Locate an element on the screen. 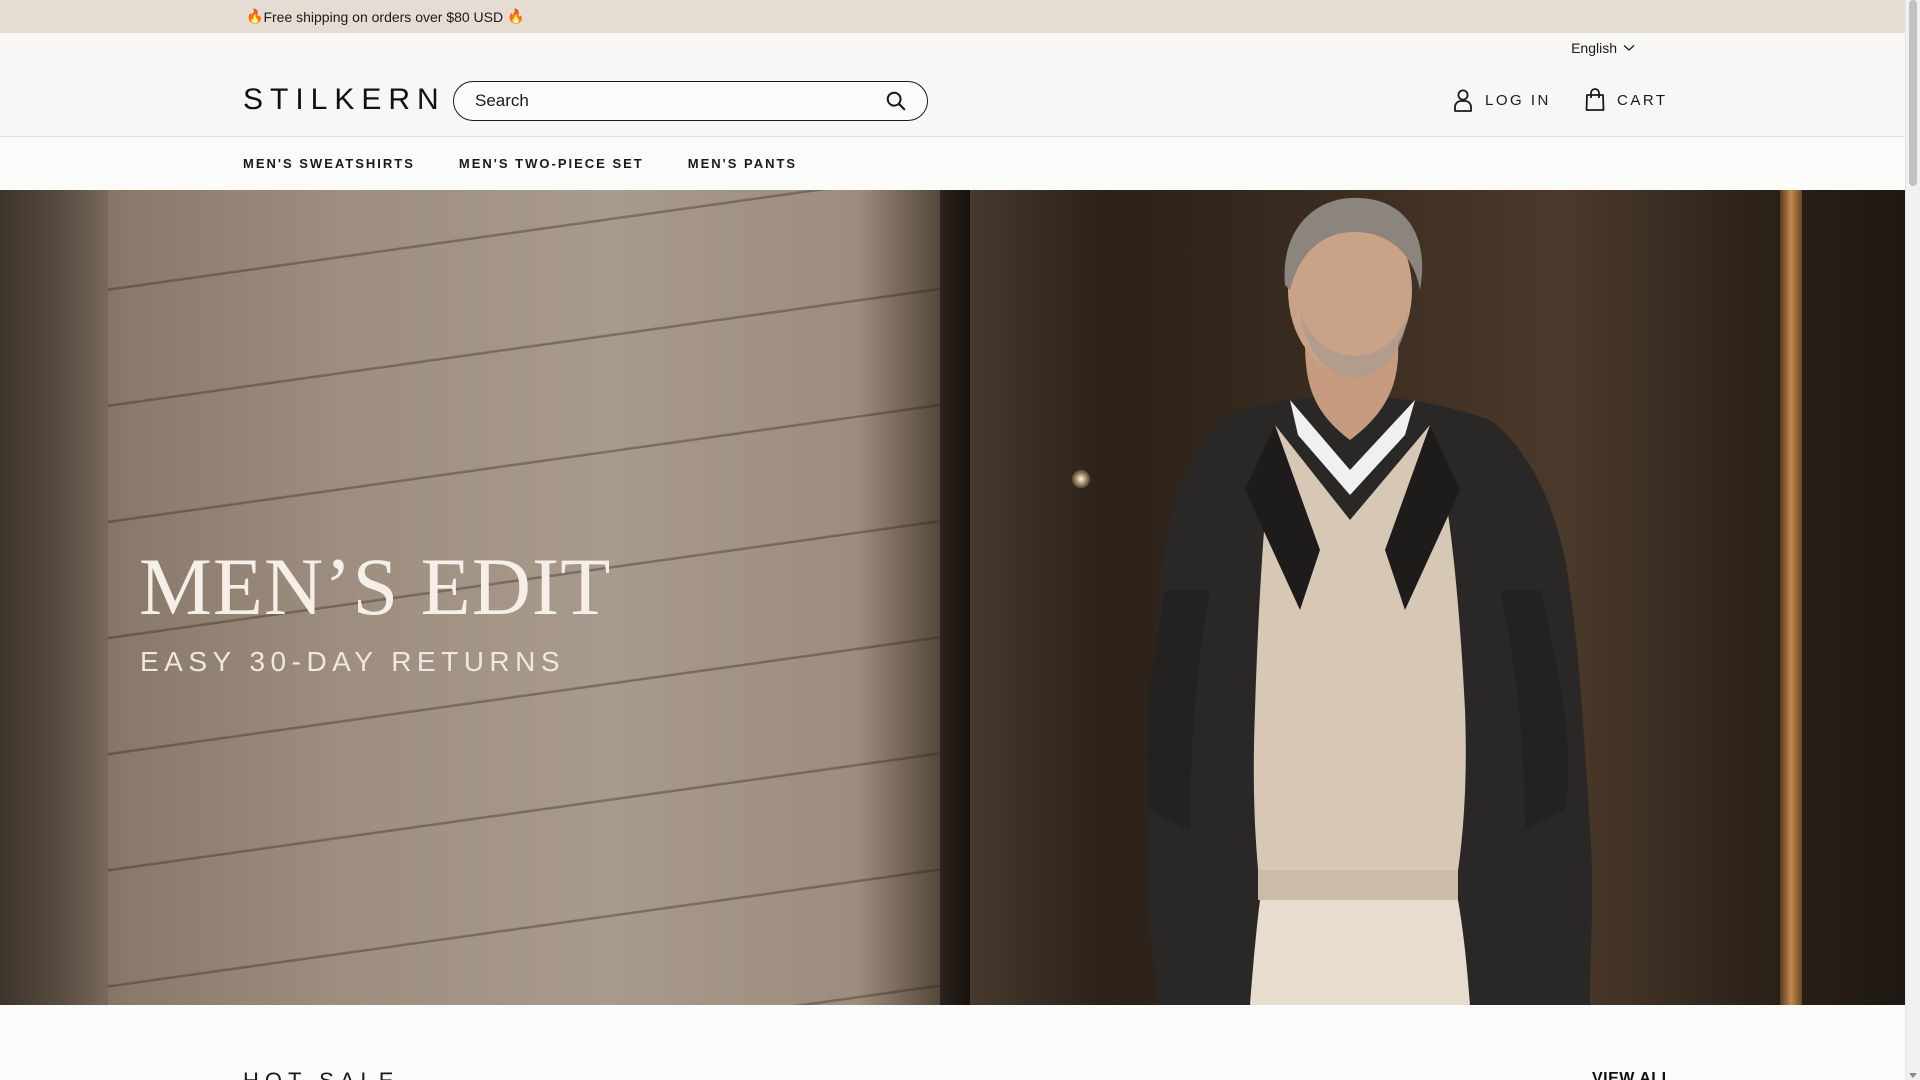 This screenshot has width=1920, height=1080. cart-button: CART is located at coordinates (1626, 100).